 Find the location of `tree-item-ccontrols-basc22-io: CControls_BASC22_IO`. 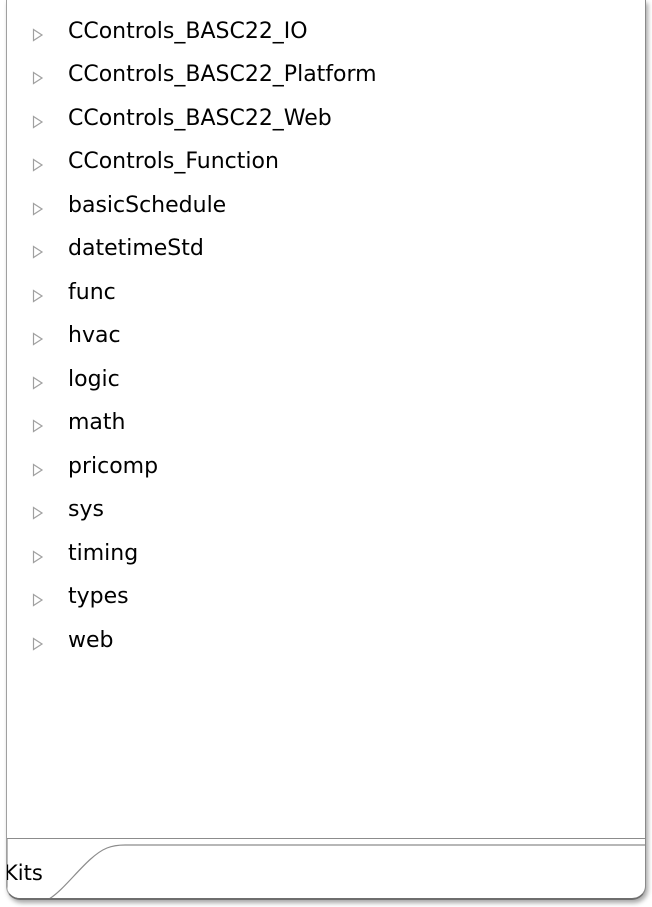

tree-item-ccontrols-basc22-io: CControls_BASC22_IO is located at coordinates (326, 34).